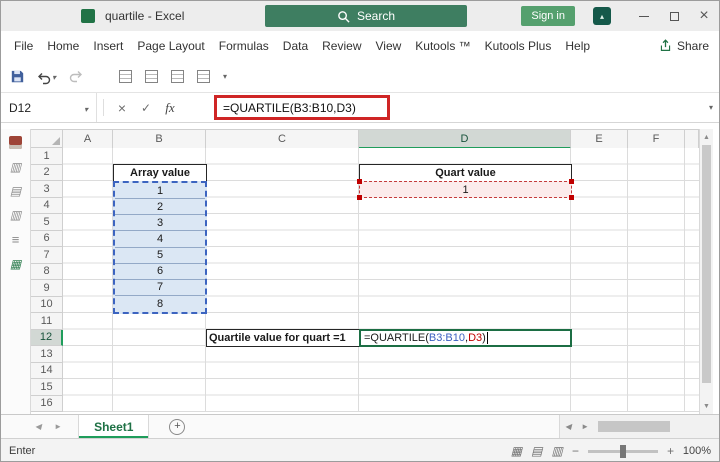 This screenshot has height=462, width=720. What do you see at coordinates (706, 137) in the screenshot?
I see `scroll-up-icon` at bounding box center [706, 137].